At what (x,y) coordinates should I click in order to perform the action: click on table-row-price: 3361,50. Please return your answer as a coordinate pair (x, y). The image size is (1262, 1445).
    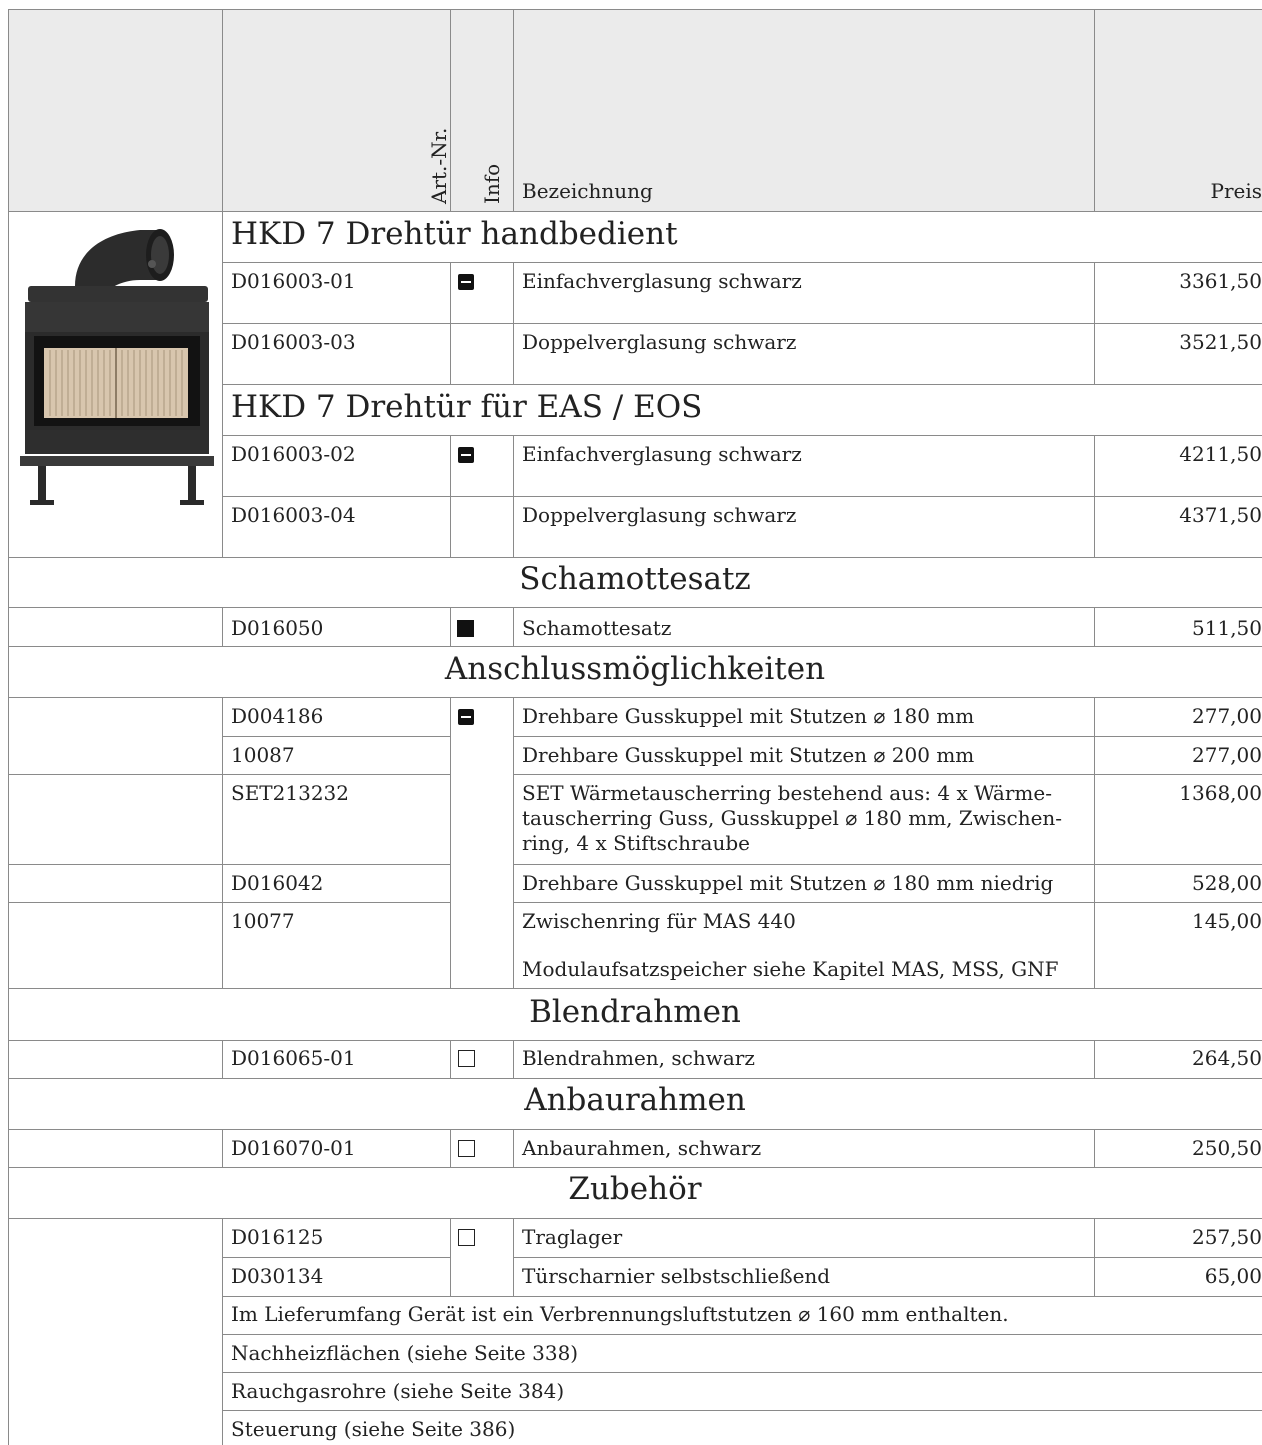
    Looking at the image, I should click on (1220, 281).